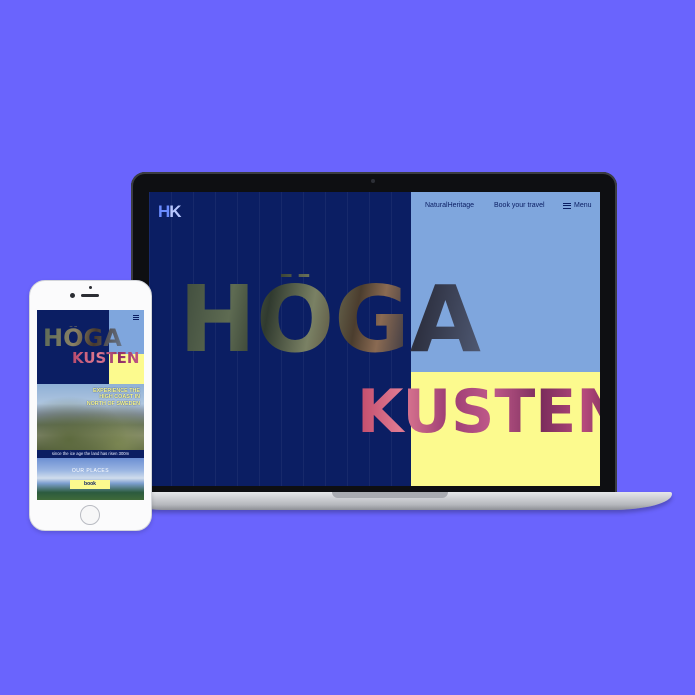 This screenshot has height=695, width=695. What do you see at coordinates (90, 287) in the screenshot?
I see `phone-sensor` at bounding box center [90, 287].